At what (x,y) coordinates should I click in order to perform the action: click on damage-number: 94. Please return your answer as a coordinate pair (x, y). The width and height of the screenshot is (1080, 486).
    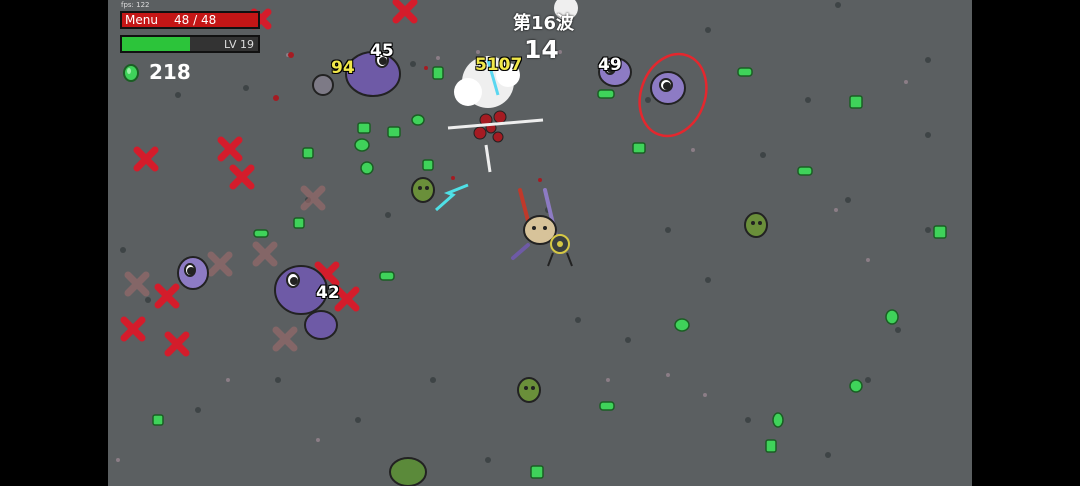
    Looking at the image, I should click on (343, 68).